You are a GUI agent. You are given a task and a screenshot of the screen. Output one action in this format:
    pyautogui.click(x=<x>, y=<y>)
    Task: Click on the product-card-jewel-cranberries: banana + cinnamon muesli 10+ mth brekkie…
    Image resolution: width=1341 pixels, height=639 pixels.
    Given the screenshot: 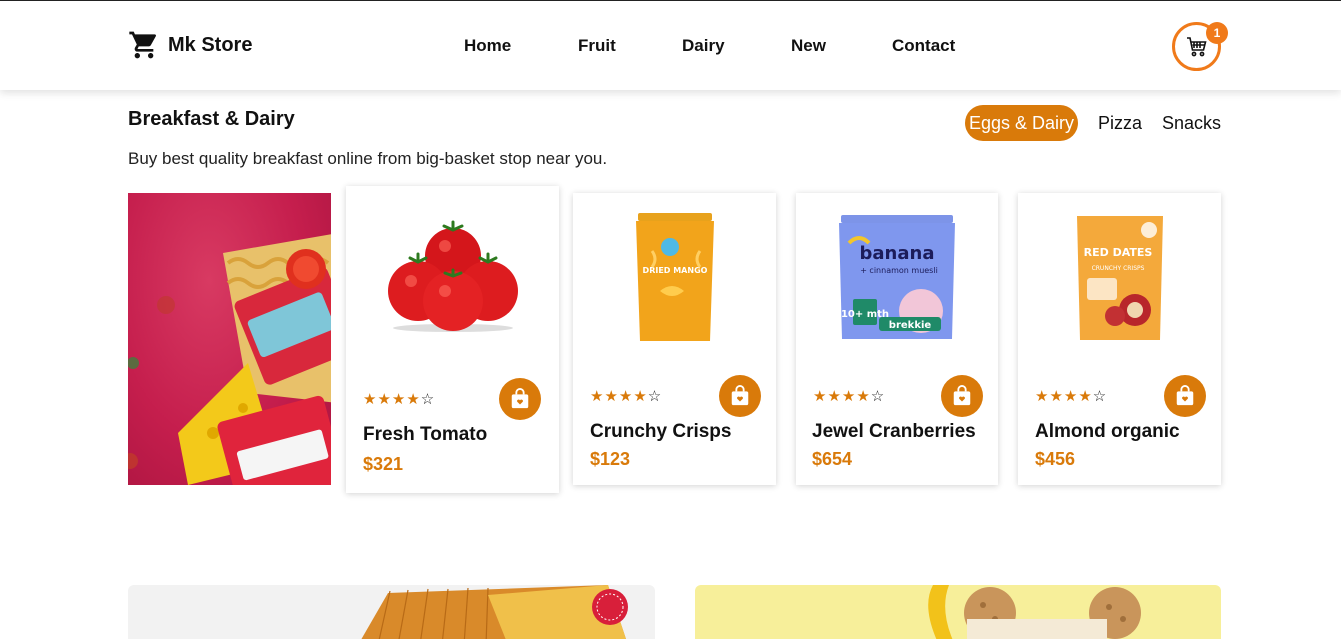 What is the action you would take?
    pyautogui.click(x=897, y=339)
    